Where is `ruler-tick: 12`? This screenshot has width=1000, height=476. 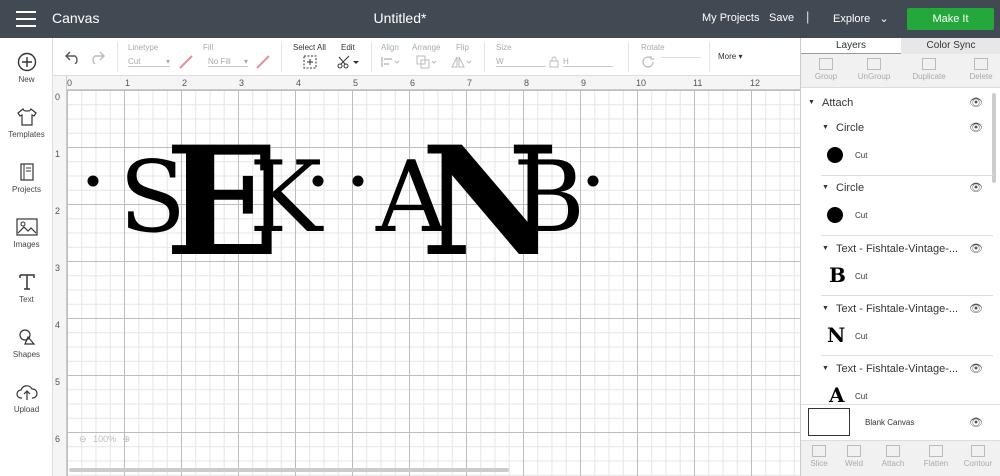
ruler-tick: 12 is located at coordinates (755, 83).